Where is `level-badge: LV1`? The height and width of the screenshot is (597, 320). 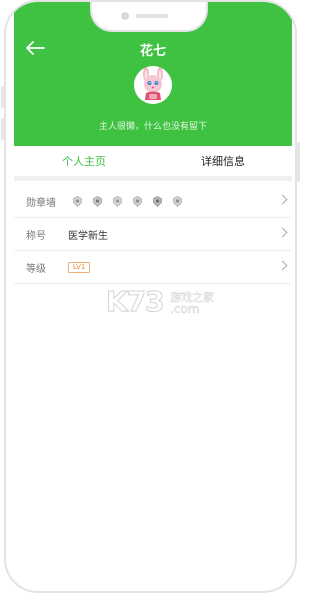
level-badge: LV1 is located at coordinates (79, 267).